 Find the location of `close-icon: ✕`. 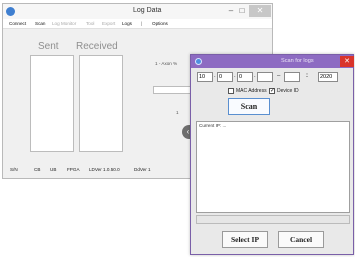

close-icon: ✕ is located at coordinates (260, 11).